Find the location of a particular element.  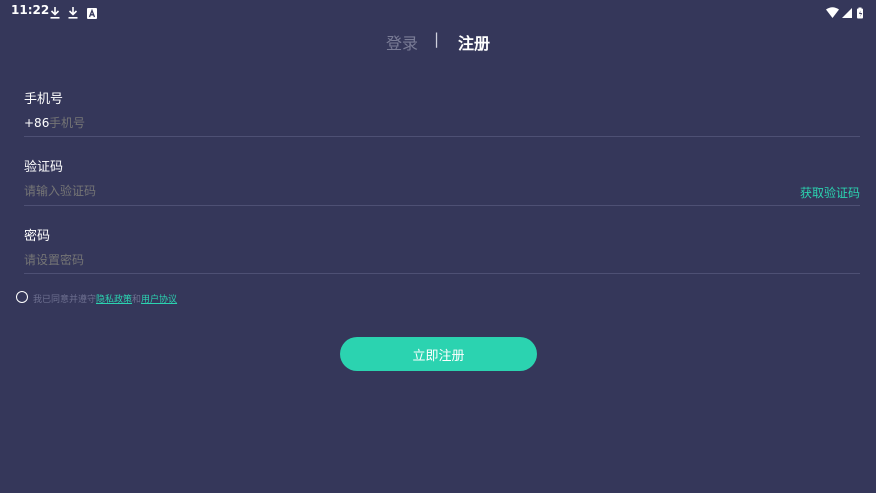

status-bar: 11:22 is located at coordinates (438, 11).